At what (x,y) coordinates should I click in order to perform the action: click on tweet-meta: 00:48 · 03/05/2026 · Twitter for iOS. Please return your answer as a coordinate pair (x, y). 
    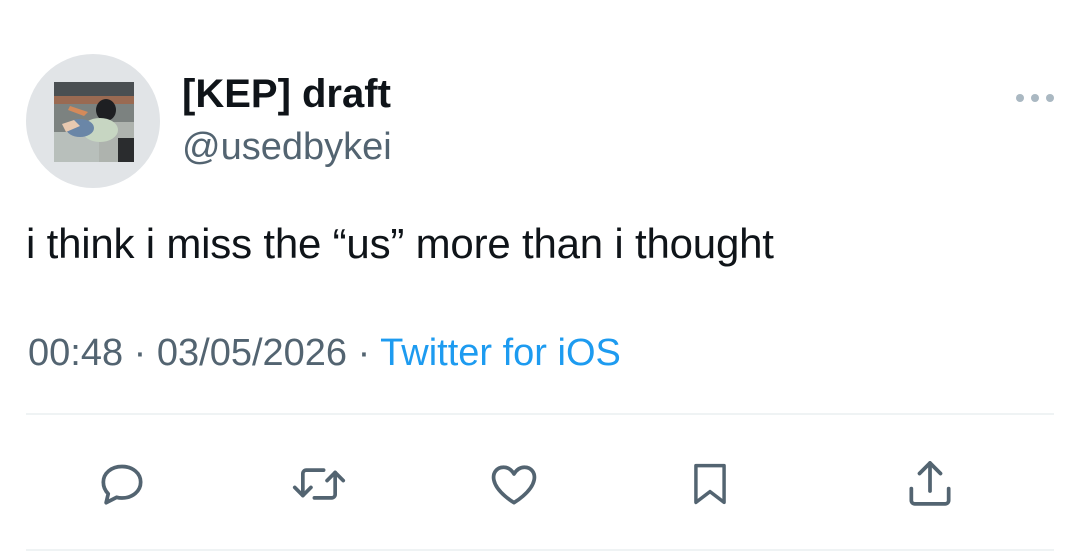
    Looking at the image, I should click on (324, 353).